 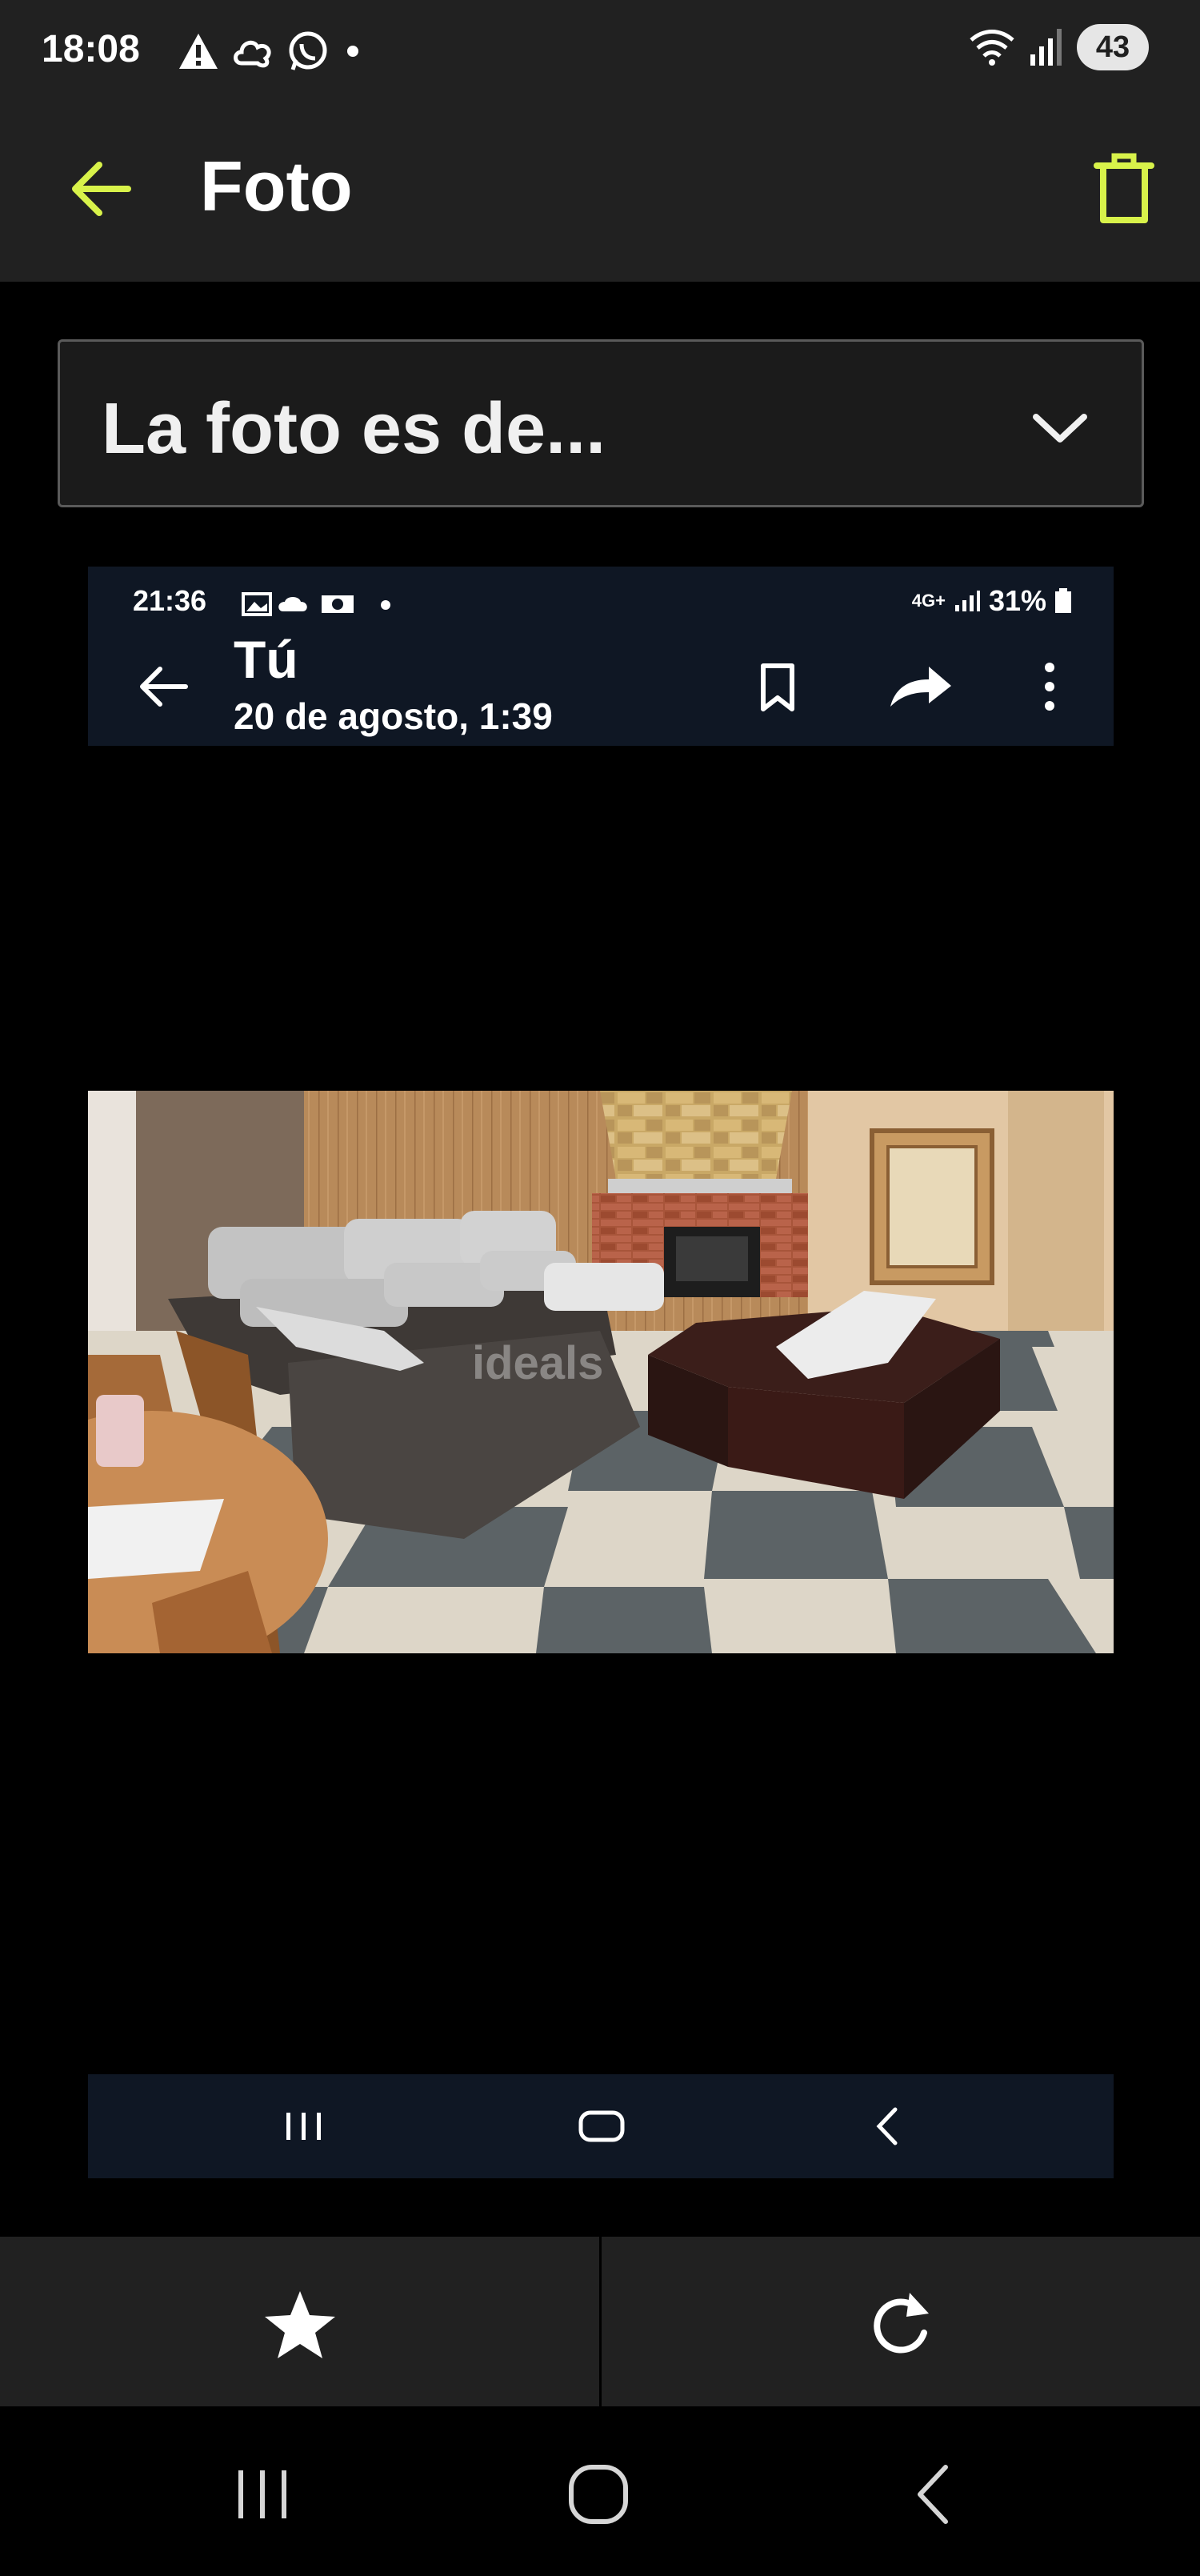 I want to click on embedded-bookmark-icon, so click(x=777, y=687).